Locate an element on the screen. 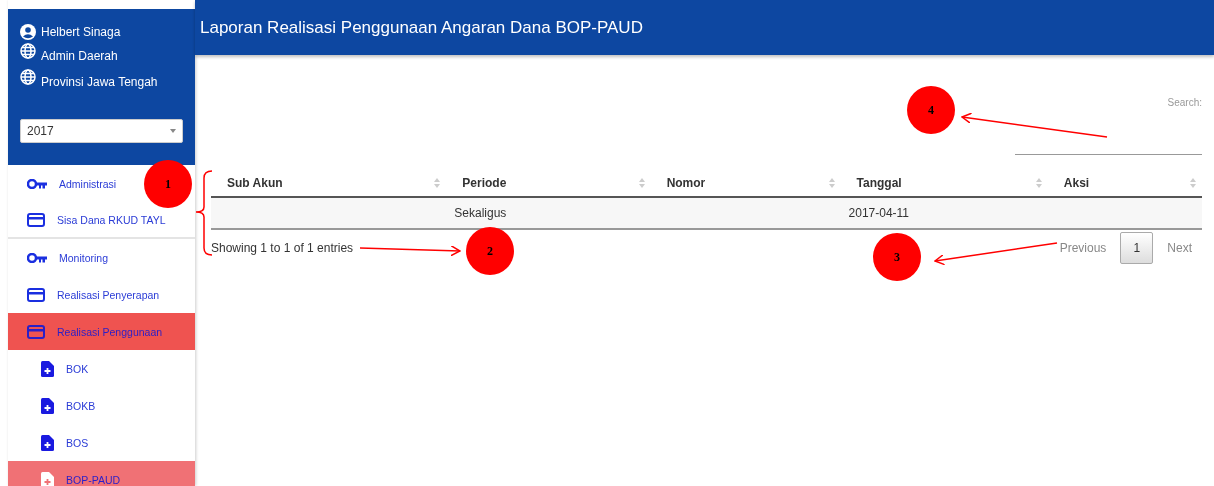 Image resolution: width=1214 pixels, height=486 pixels. table-cell: 2017-04-11 is located at coordinates (879, 213).